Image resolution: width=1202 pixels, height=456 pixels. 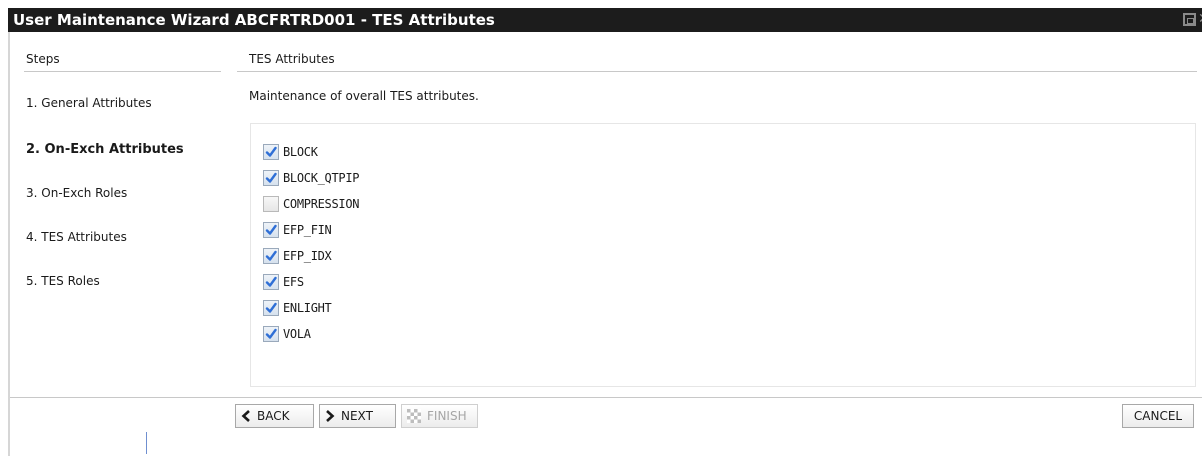 I want to click on step-on-exch-roles: 3. On-Exch Roles, so click(x=76, y=193).